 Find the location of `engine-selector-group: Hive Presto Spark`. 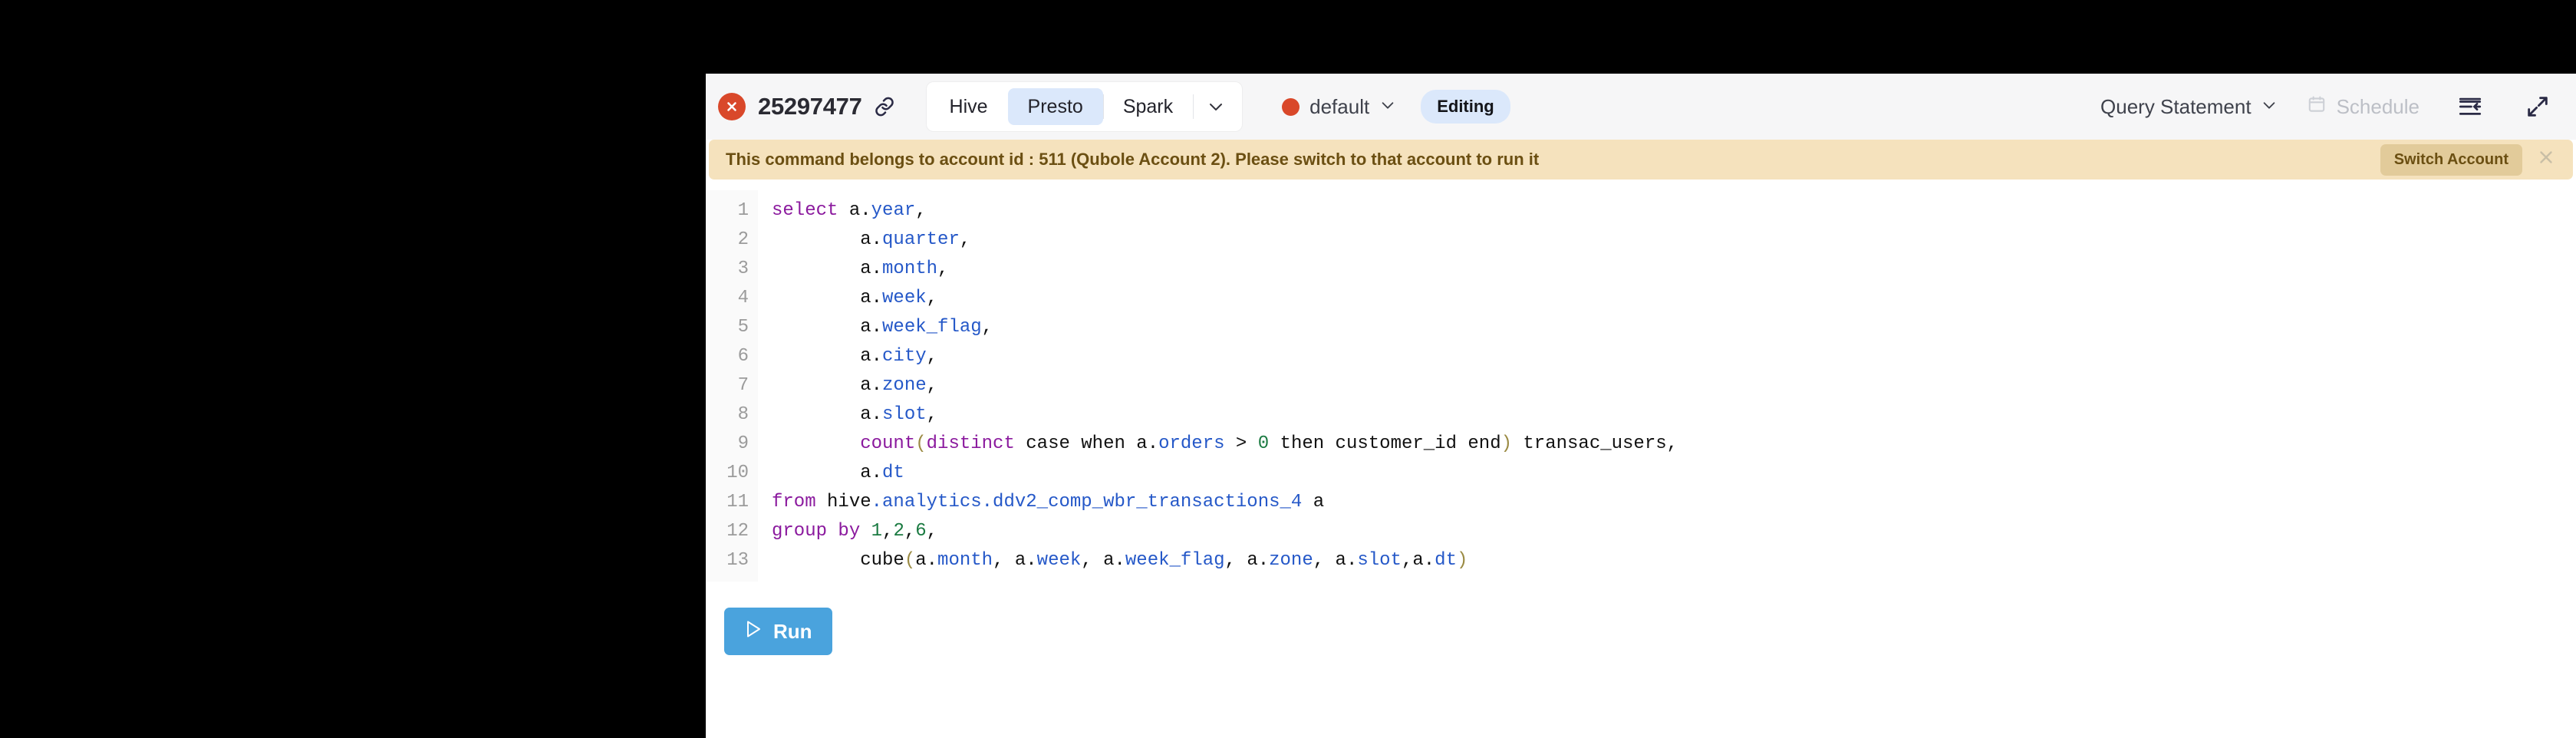

engine-selector-group: Hive Presto Spark is located at coordinates (1084, 107).